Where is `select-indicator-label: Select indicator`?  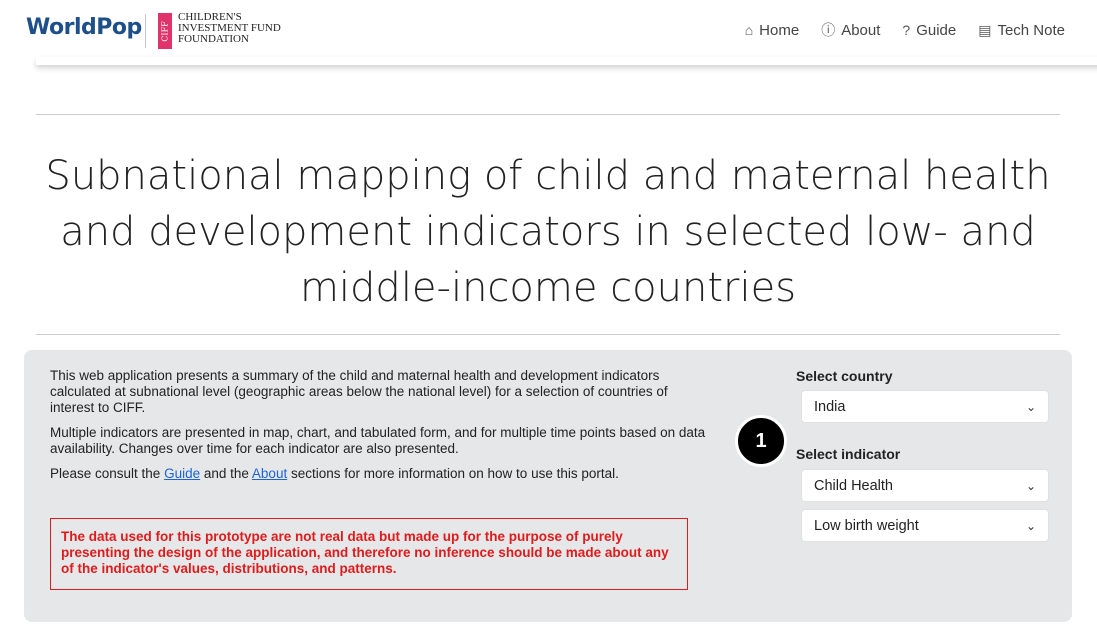 select-indicator-label: Select indicator is located at coordinates (848, 454).